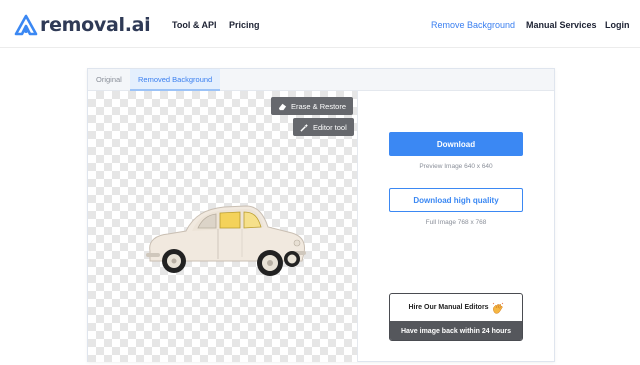 The height and width of the screenshot is (365, 640). I want to click on brand-logo: removal.ai, so click(82, 25).